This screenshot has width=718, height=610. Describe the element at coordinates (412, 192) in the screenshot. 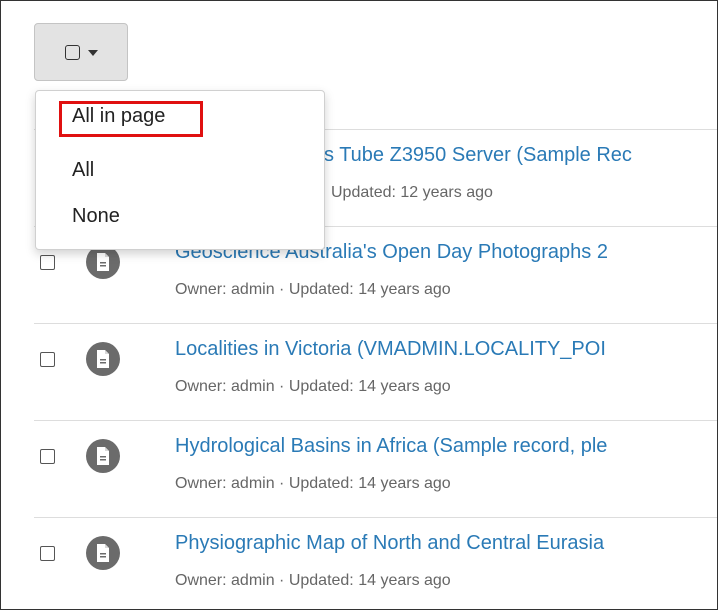

I see `result-meta: Updated: 12 years ago` at that location.